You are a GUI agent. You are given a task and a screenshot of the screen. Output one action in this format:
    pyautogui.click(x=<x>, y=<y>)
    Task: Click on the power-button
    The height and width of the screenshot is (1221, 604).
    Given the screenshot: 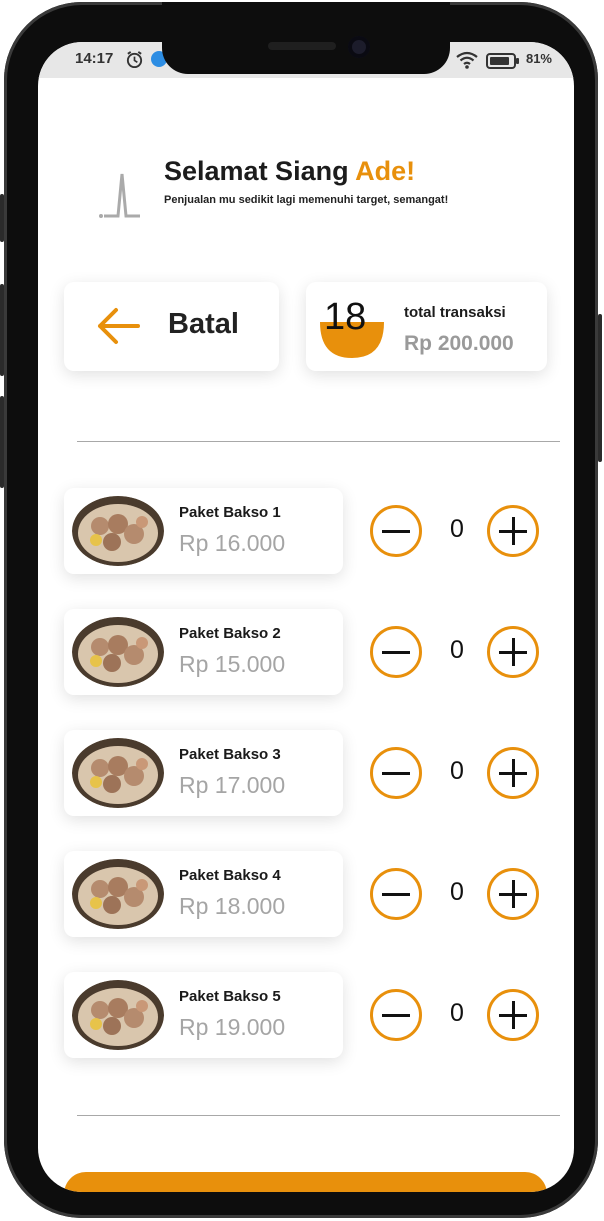 What is the action you would take?
    pyautogui.click(x=600, y=388)
    